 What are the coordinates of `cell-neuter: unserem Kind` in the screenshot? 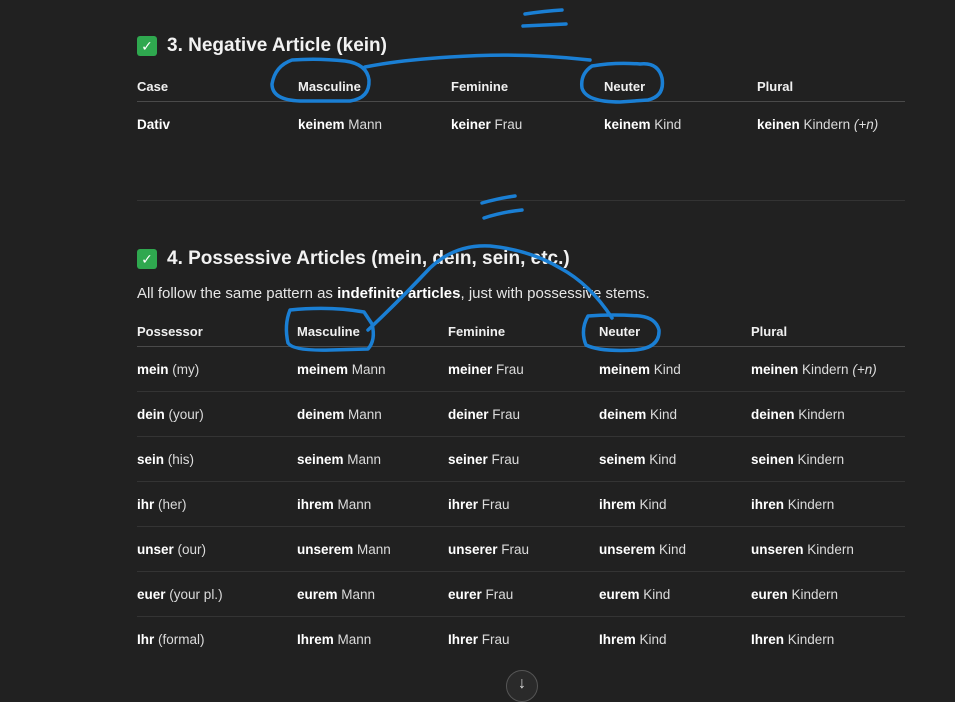 It's located at (675, 549).